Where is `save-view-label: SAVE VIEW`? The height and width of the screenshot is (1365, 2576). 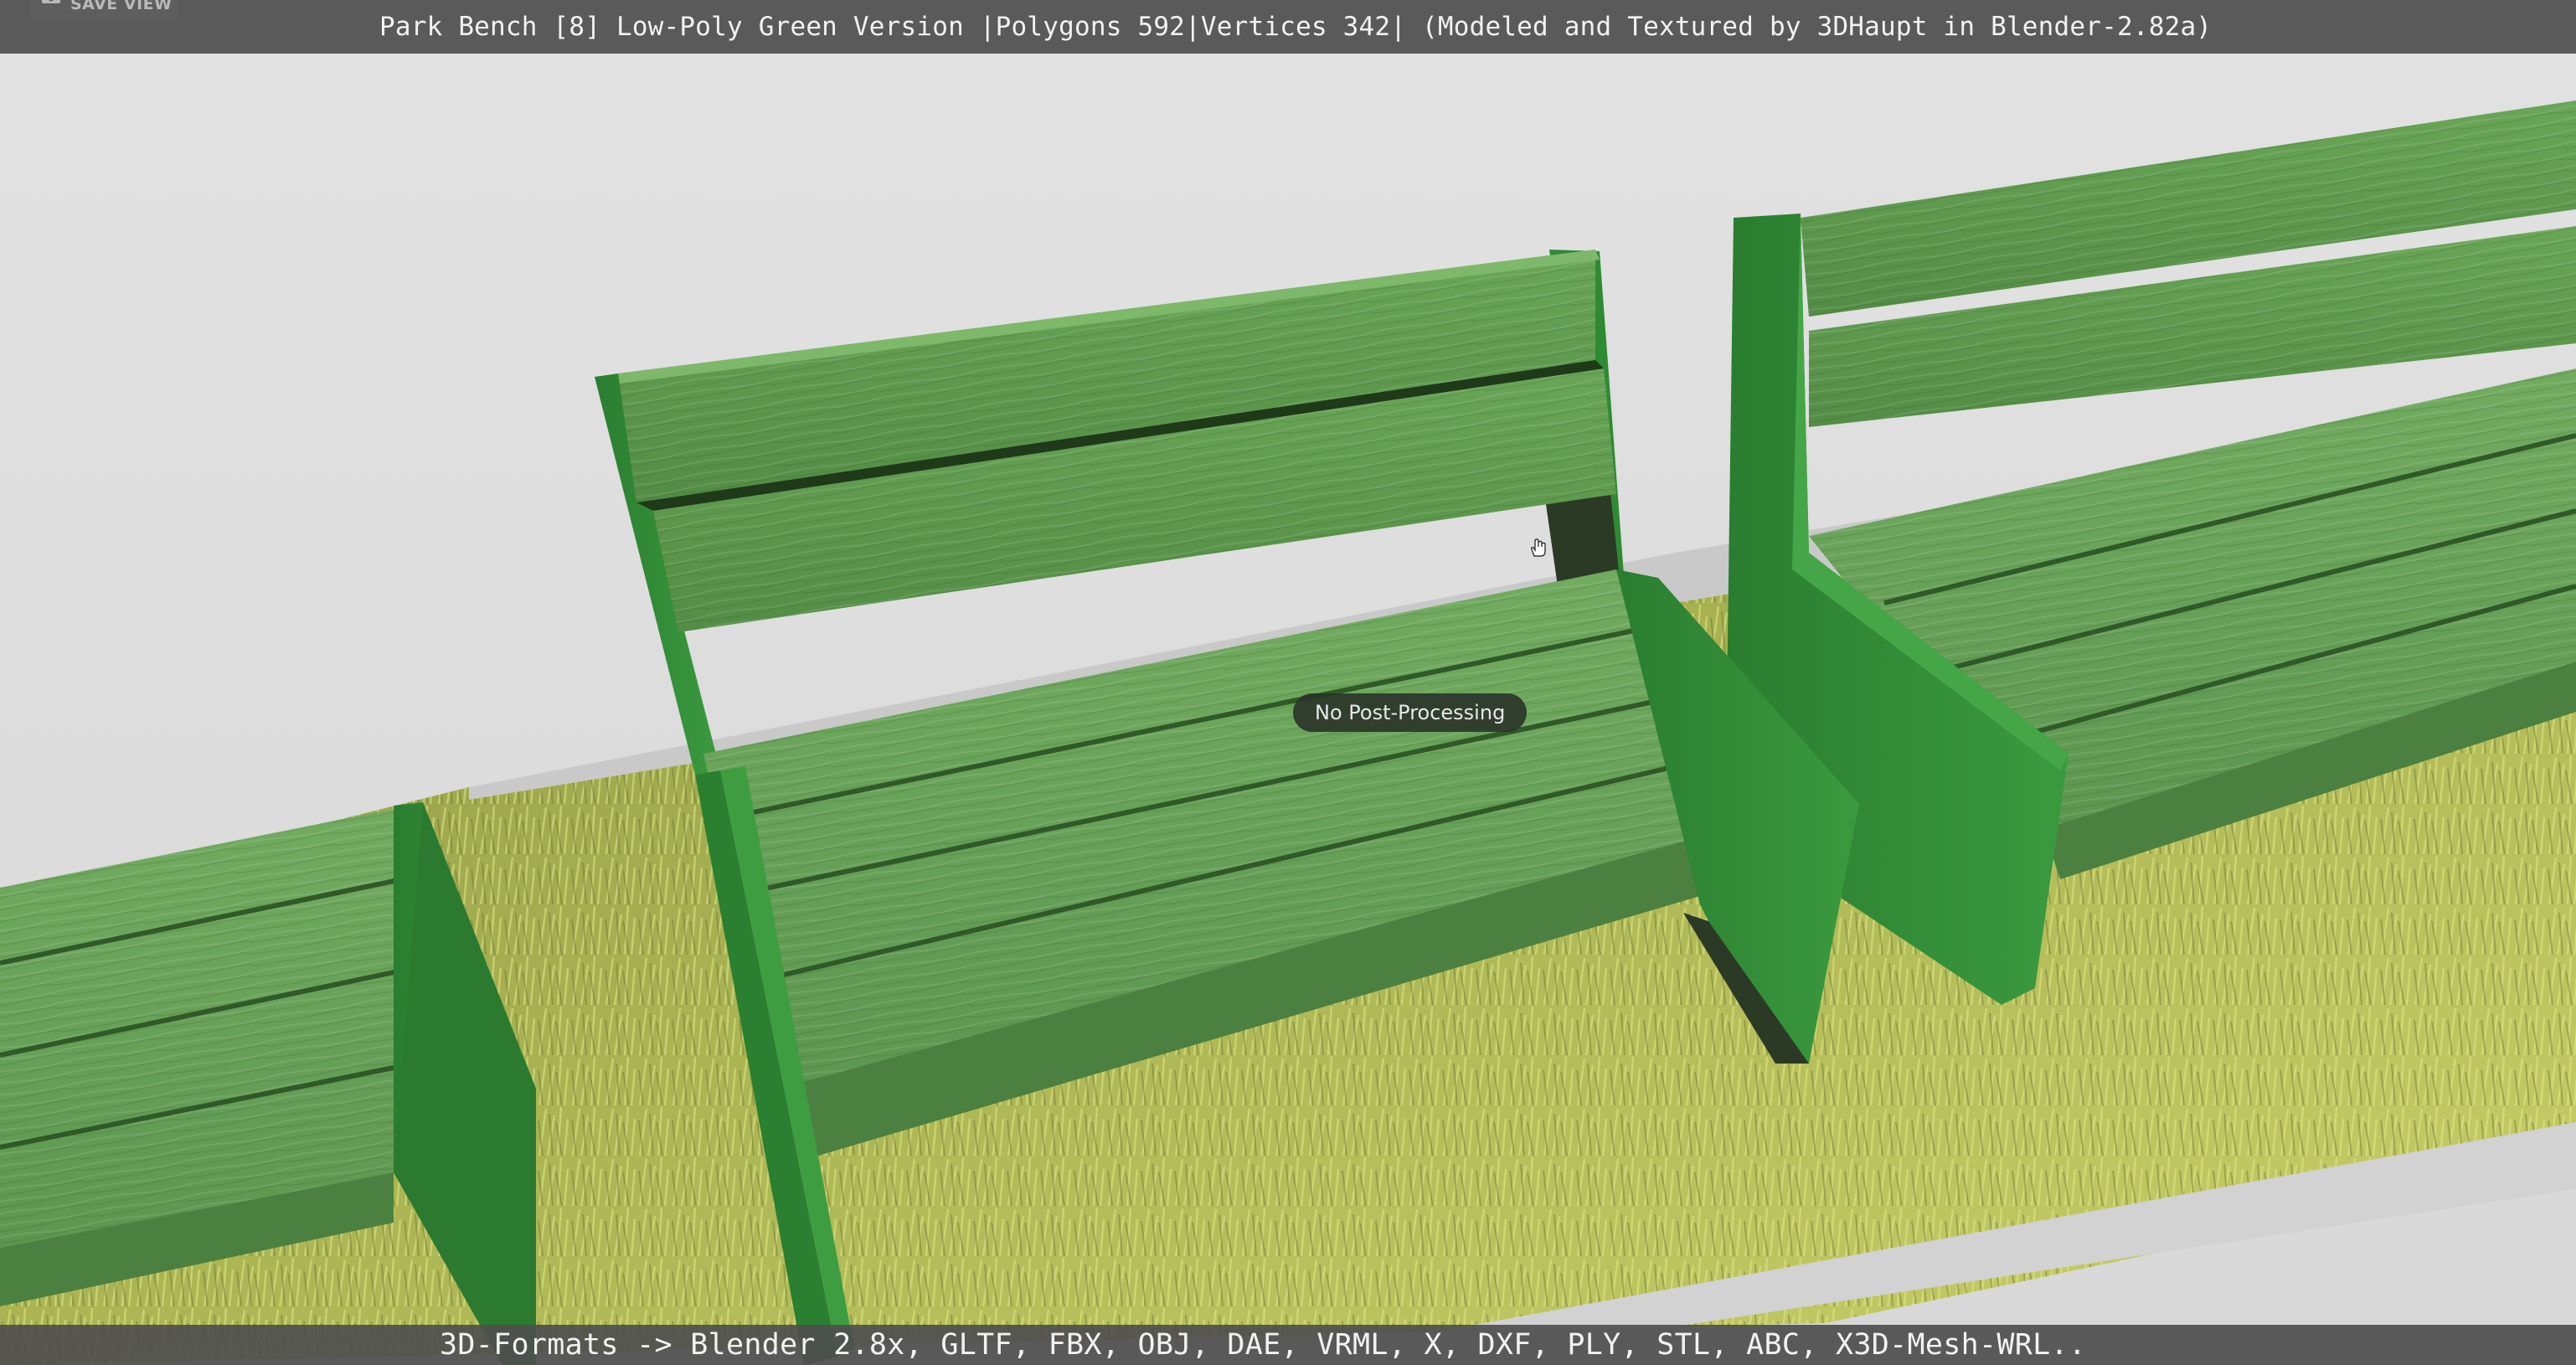
save-view-label: SAVE VIEW is located at coordinates (121, 6).